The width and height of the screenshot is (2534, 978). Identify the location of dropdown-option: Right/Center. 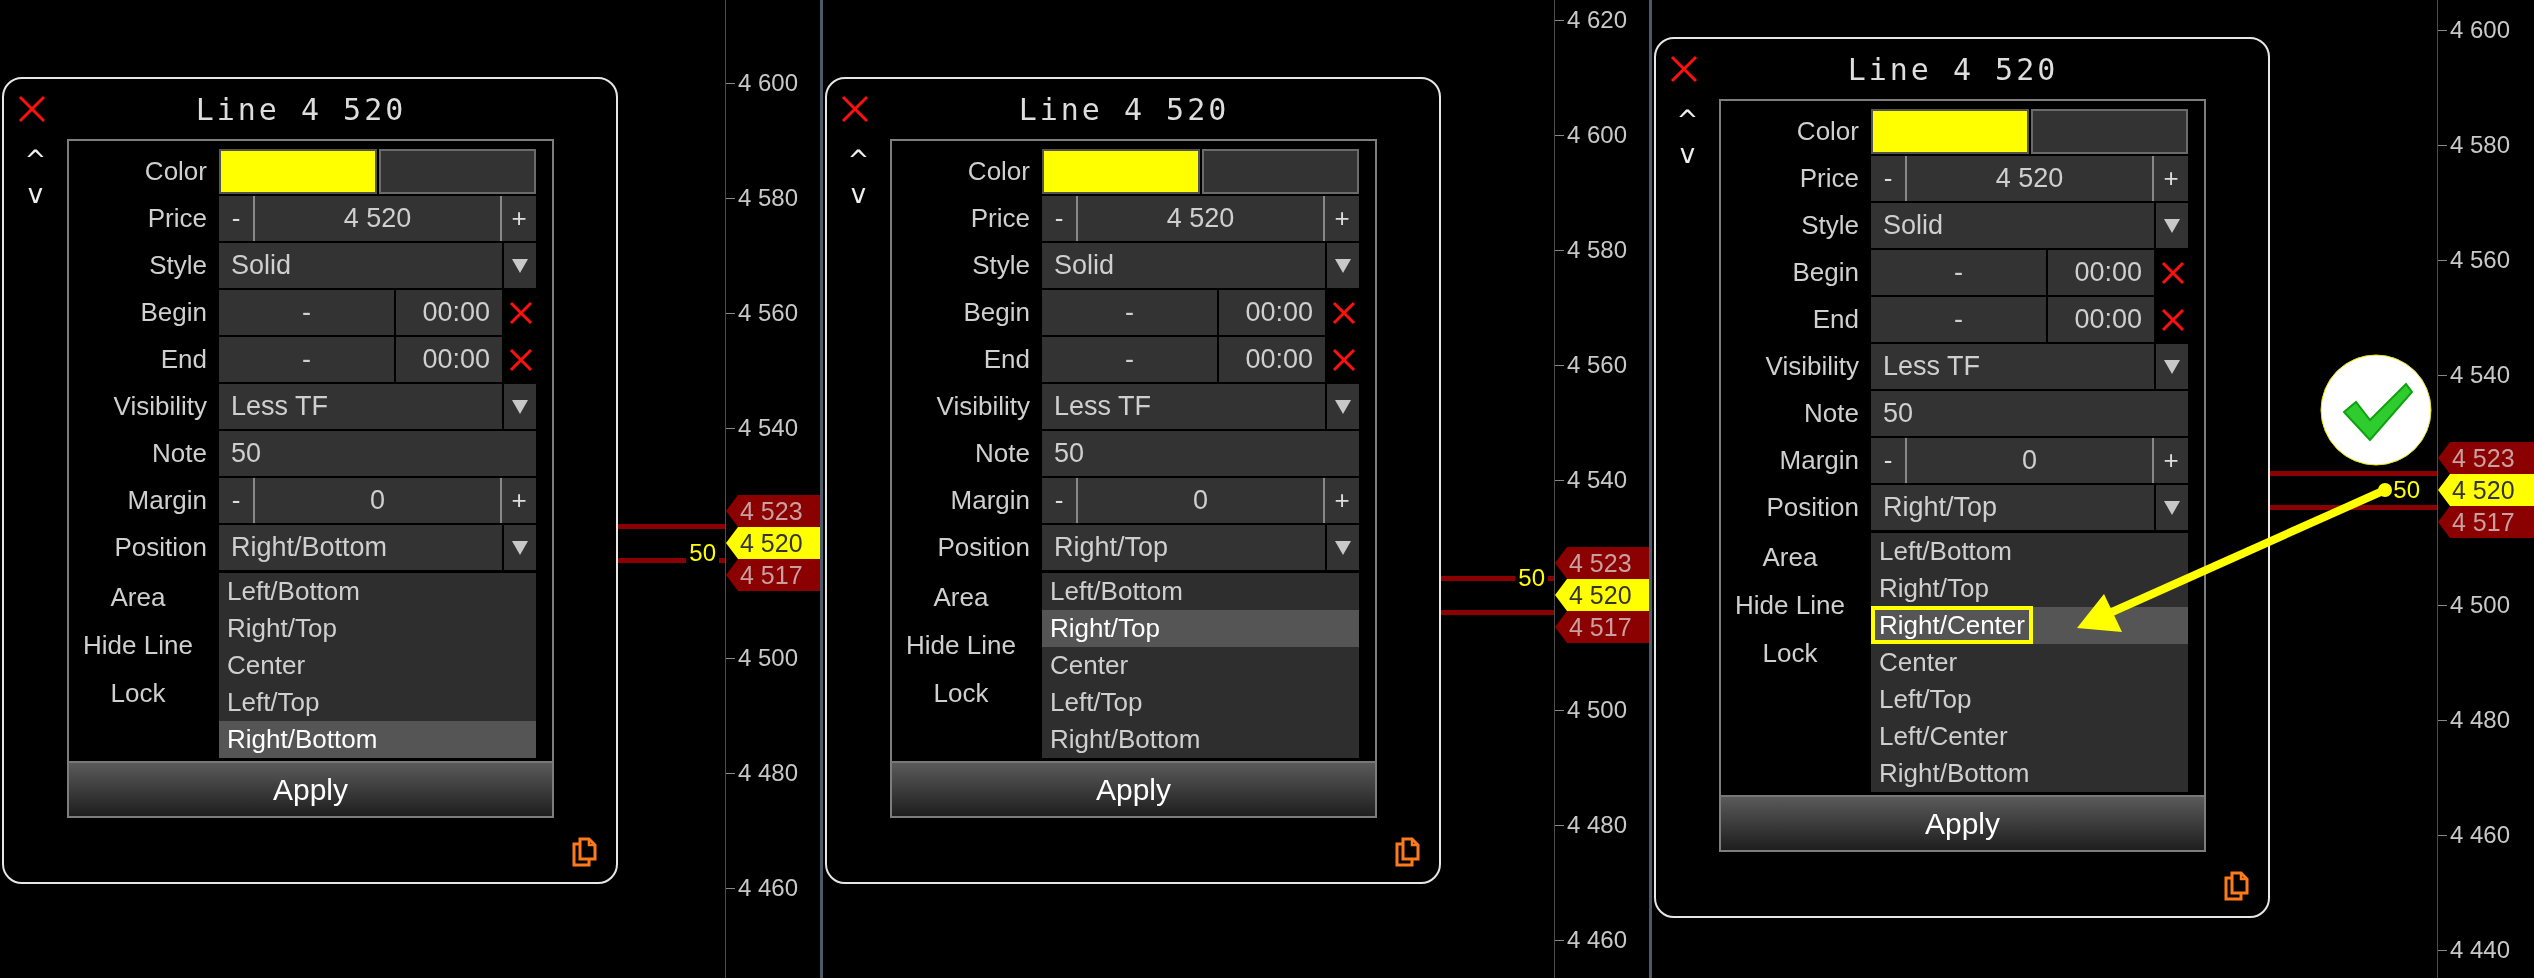
(2029, 625).